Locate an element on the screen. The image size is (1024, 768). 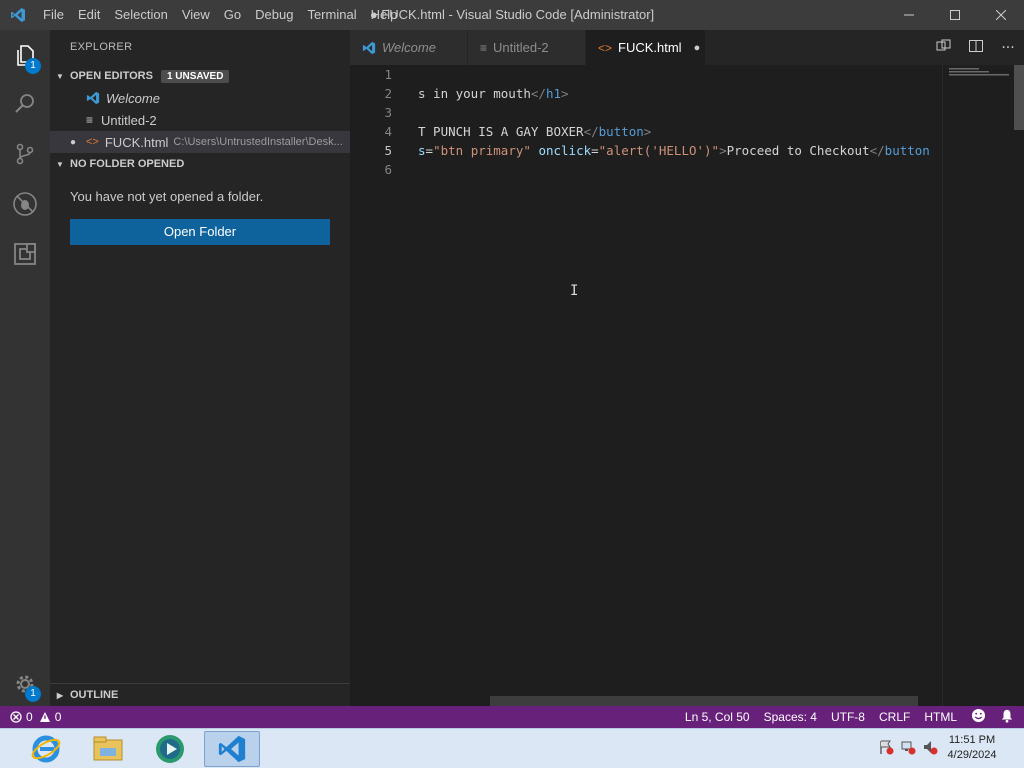
action-center-flag-icon is located at coordinates (886, 749).